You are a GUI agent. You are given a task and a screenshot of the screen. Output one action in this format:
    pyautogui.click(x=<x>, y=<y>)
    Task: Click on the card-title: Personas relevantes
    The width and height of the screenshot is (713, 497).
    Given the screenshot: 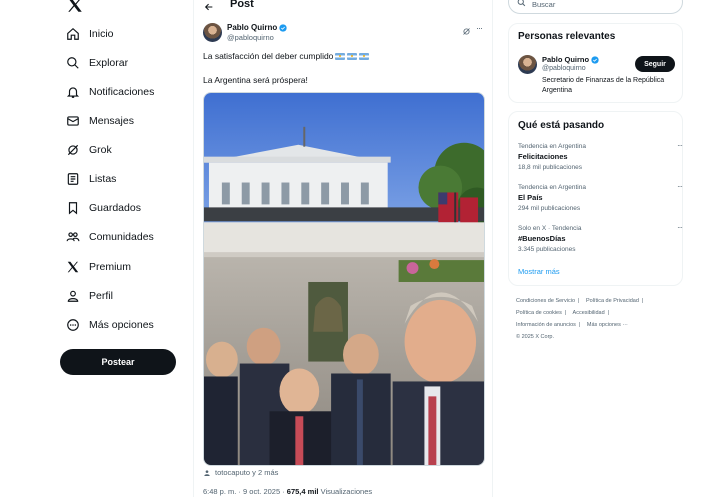 What is the action you would take?
    pyautogui.click(x=567, y=36)
    